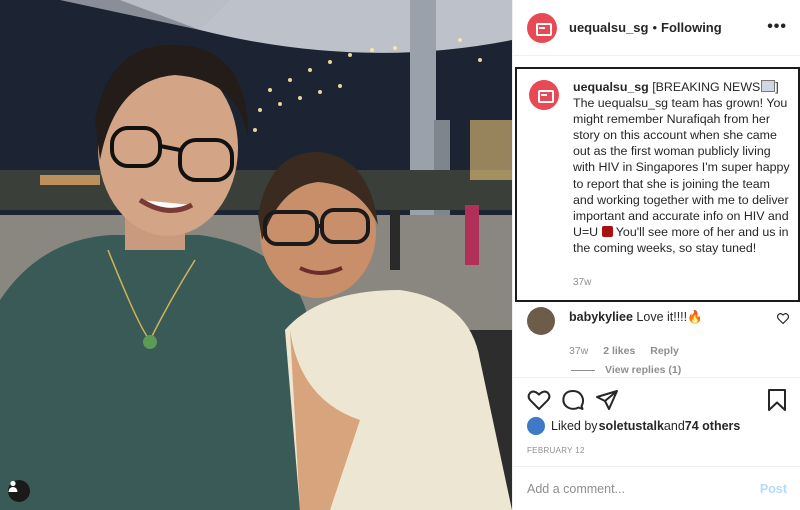 Image resolution: width=800 pixels, height=510 pixels. What do you see at coordinates (541, 321) in the screenshot?
I see `commenter-avatar` at bounding box center [541, 321].